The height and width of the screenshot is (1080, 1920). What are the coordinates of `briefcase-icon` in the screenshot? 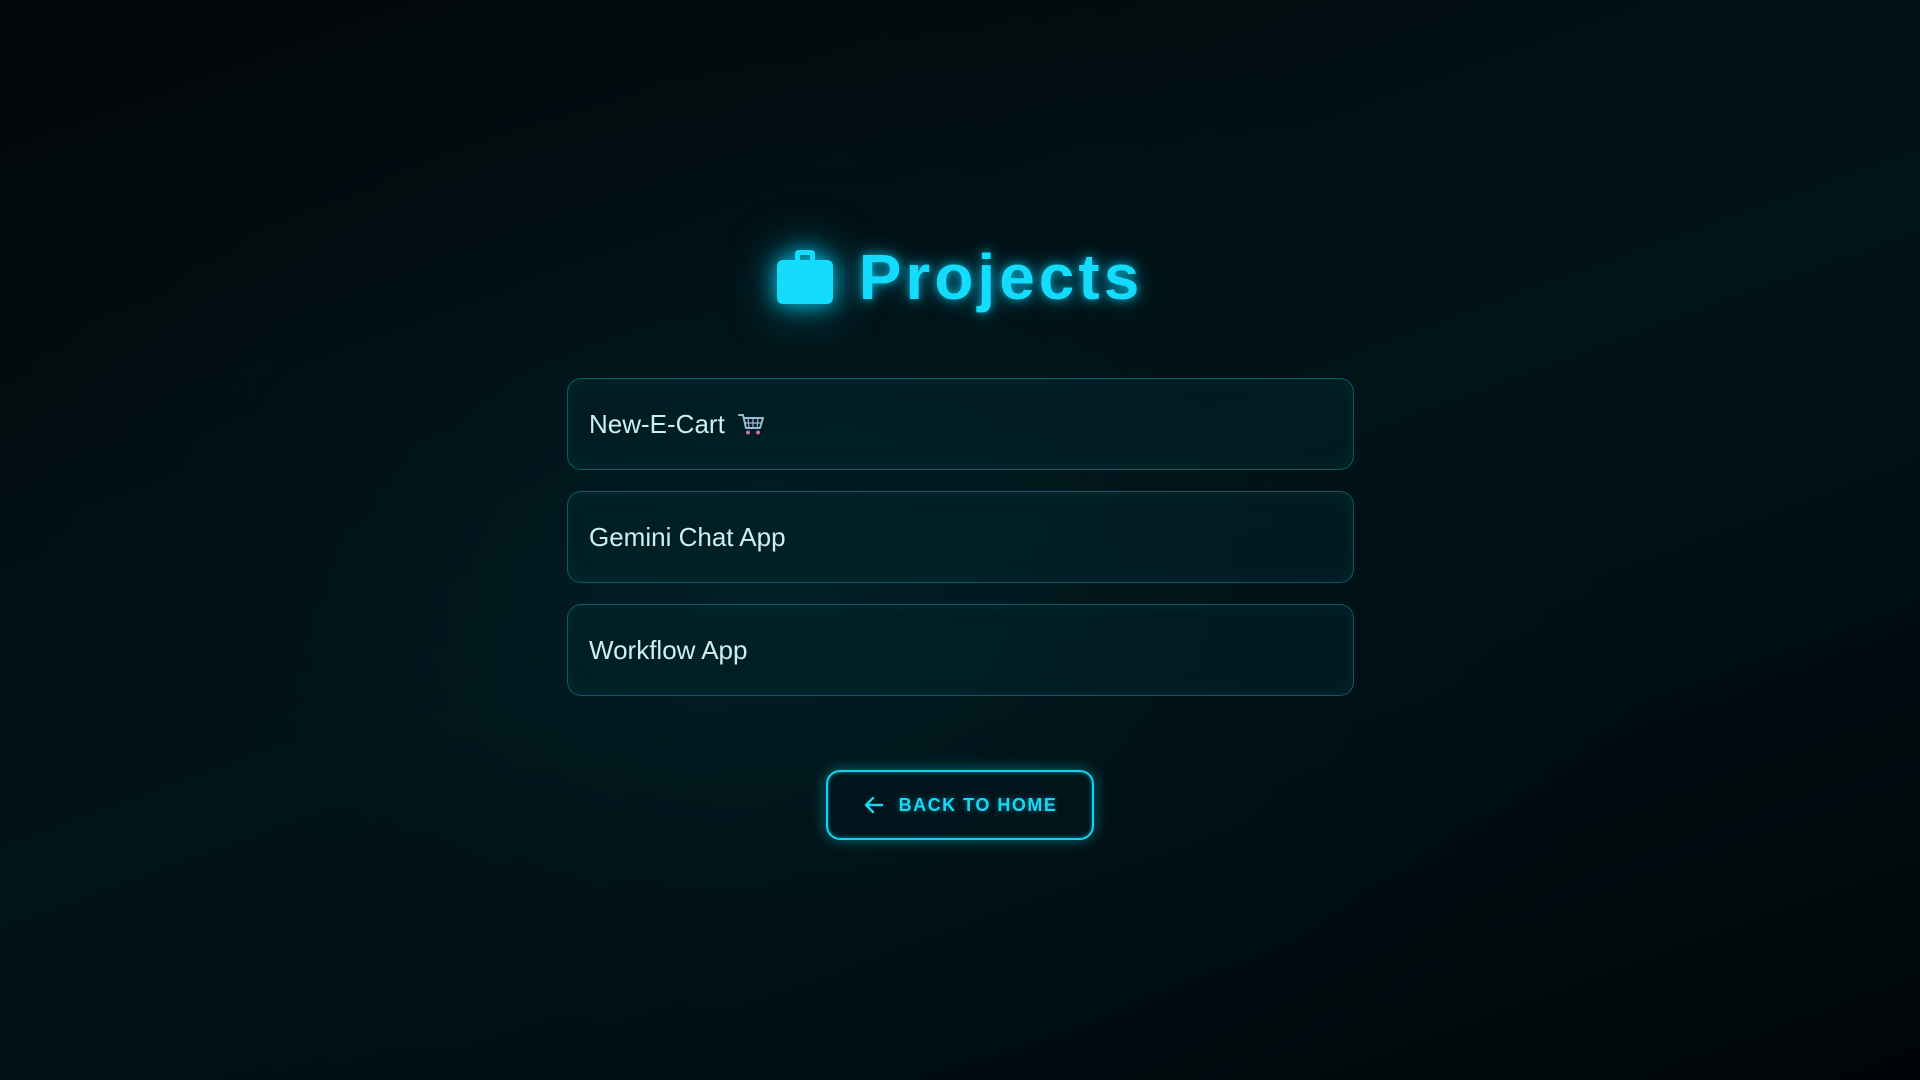 It's located at (804, 277).